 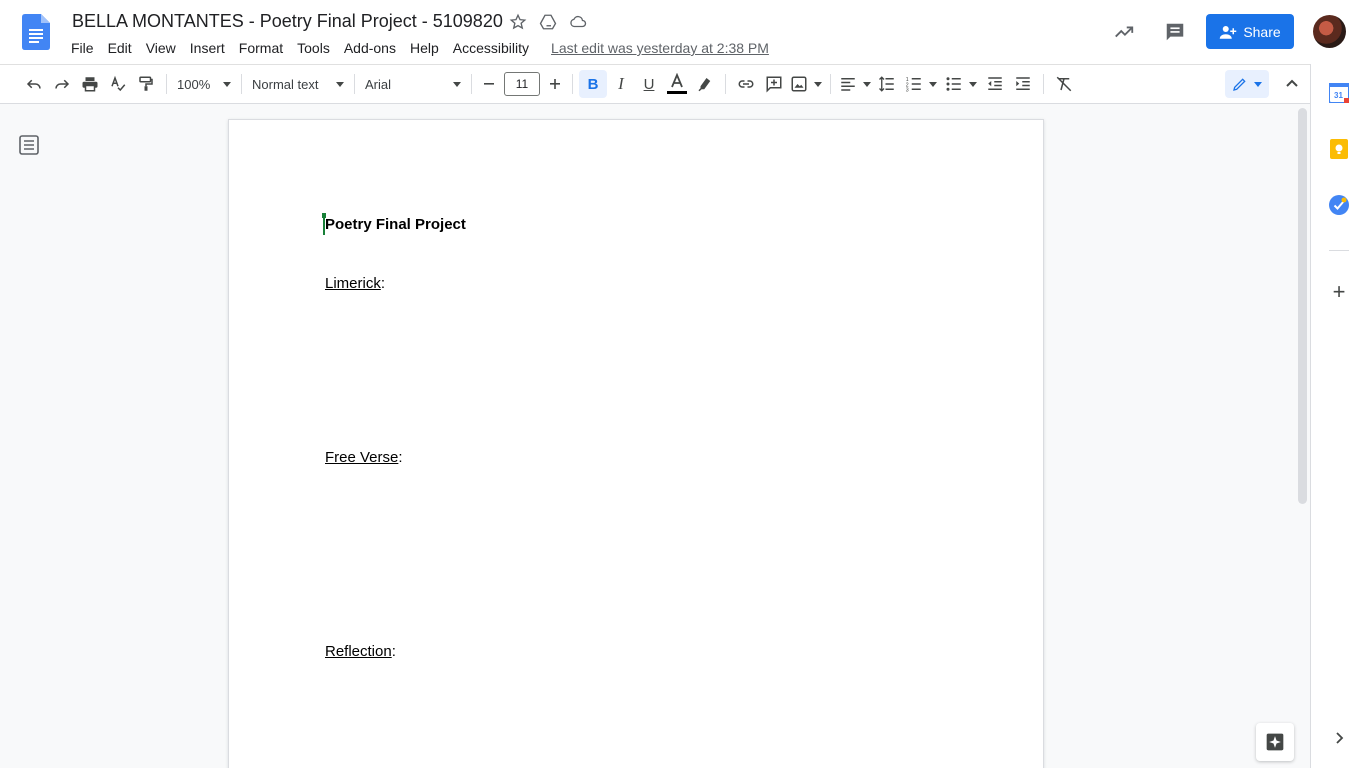 I want to click on keep-icon, so click(x=1339, y=149).